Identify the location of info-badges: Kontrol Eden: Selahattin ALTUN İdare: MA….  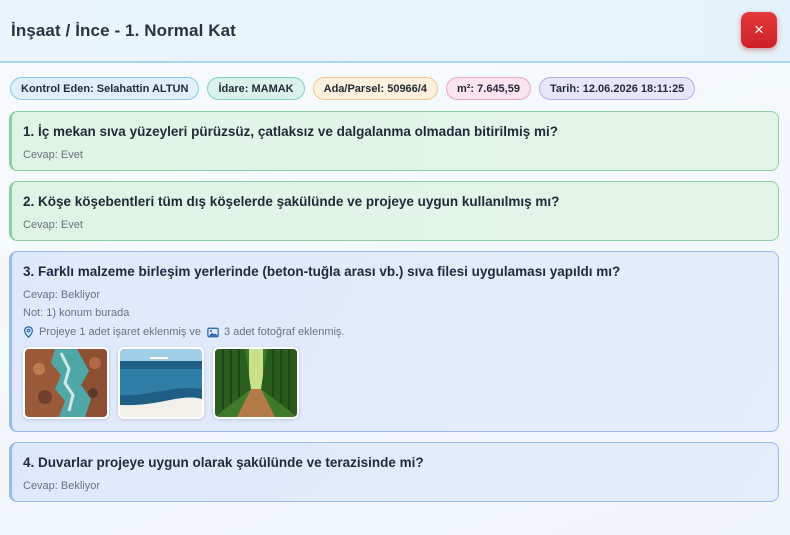
(395, 81).